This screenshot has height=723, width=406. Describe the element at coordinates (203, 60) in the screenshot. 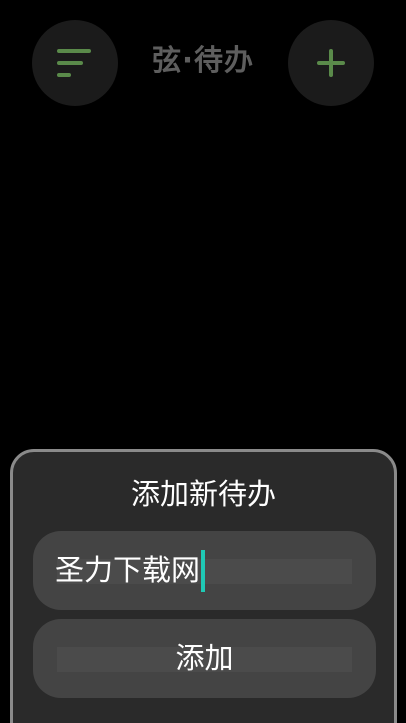

I see `app-title: 弦·待办` at that location.